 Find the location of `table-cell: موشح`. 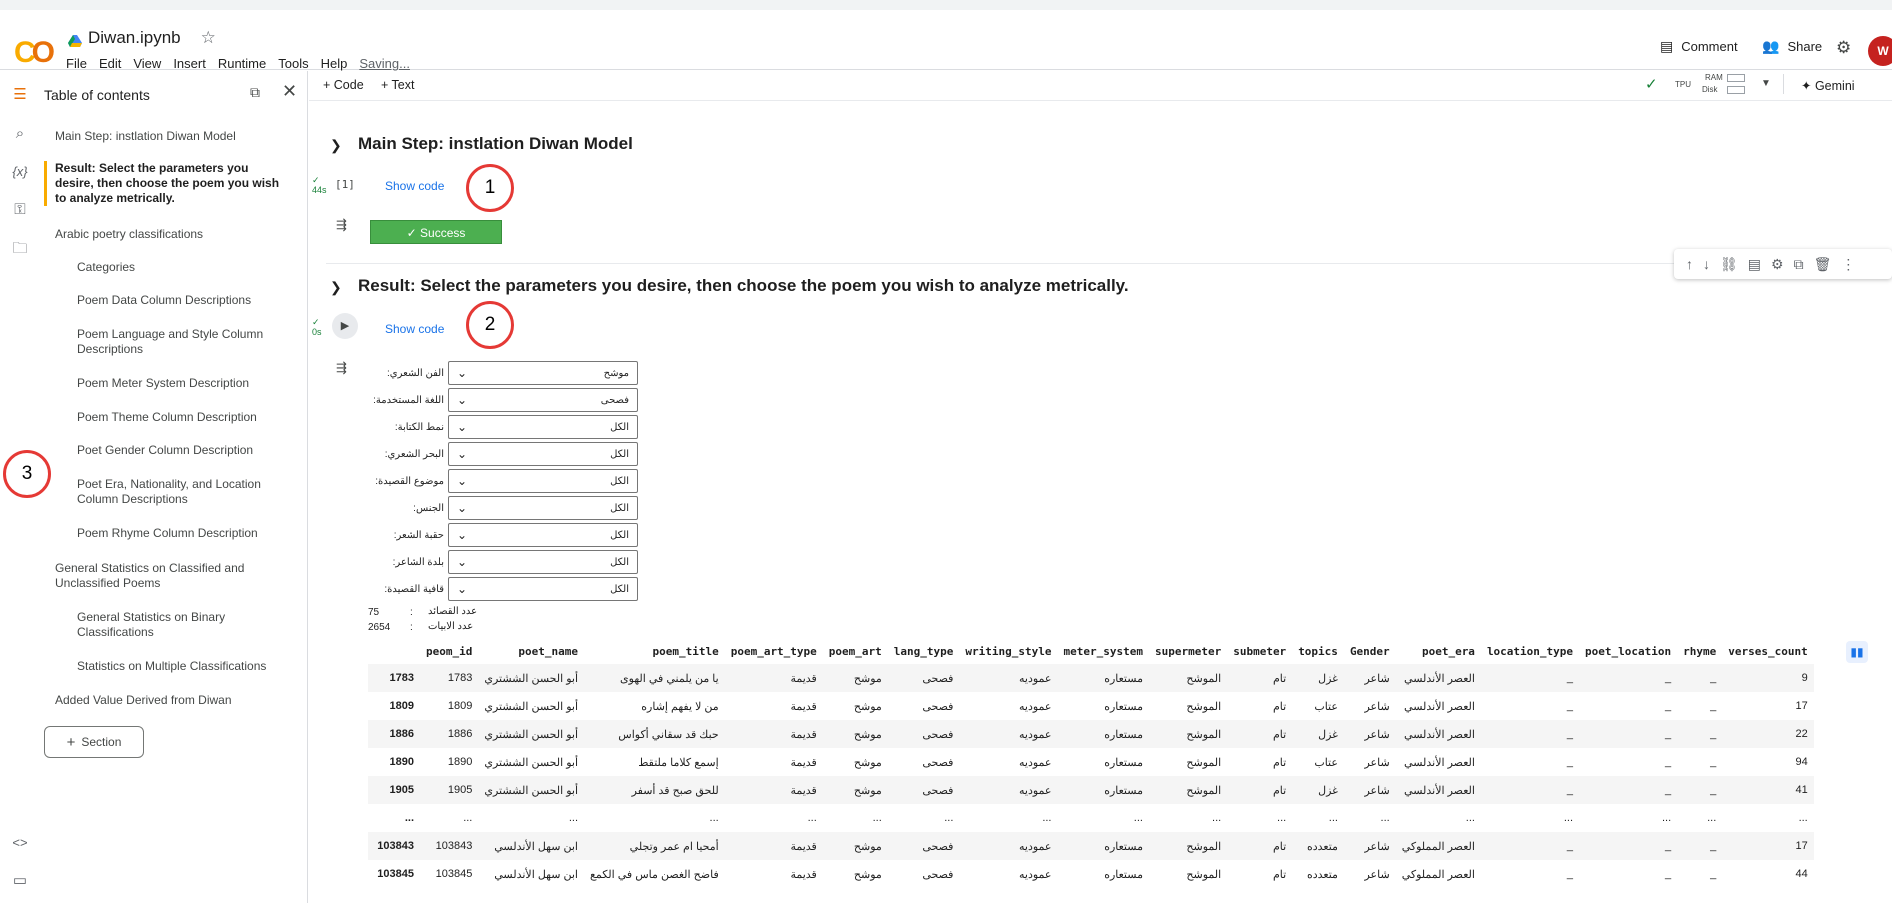

table-cell: موشح is located at coordinates (867, 762).